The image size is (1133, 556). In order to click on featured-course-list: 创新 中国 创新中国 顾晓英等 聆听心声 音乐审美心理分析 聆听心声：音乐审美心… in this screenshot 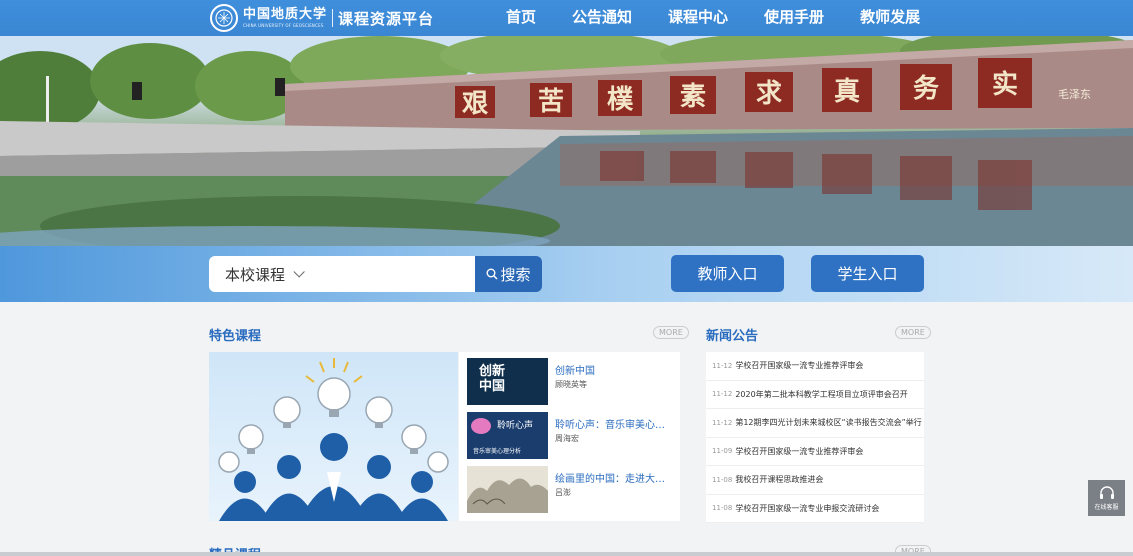, I will do `click(569, 436)`.